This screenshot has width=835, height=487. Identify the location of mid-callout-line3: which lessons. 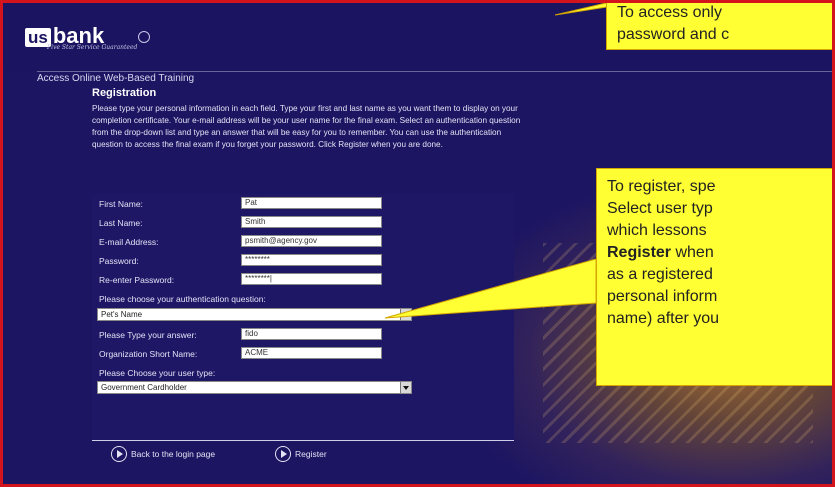
(657, 230).